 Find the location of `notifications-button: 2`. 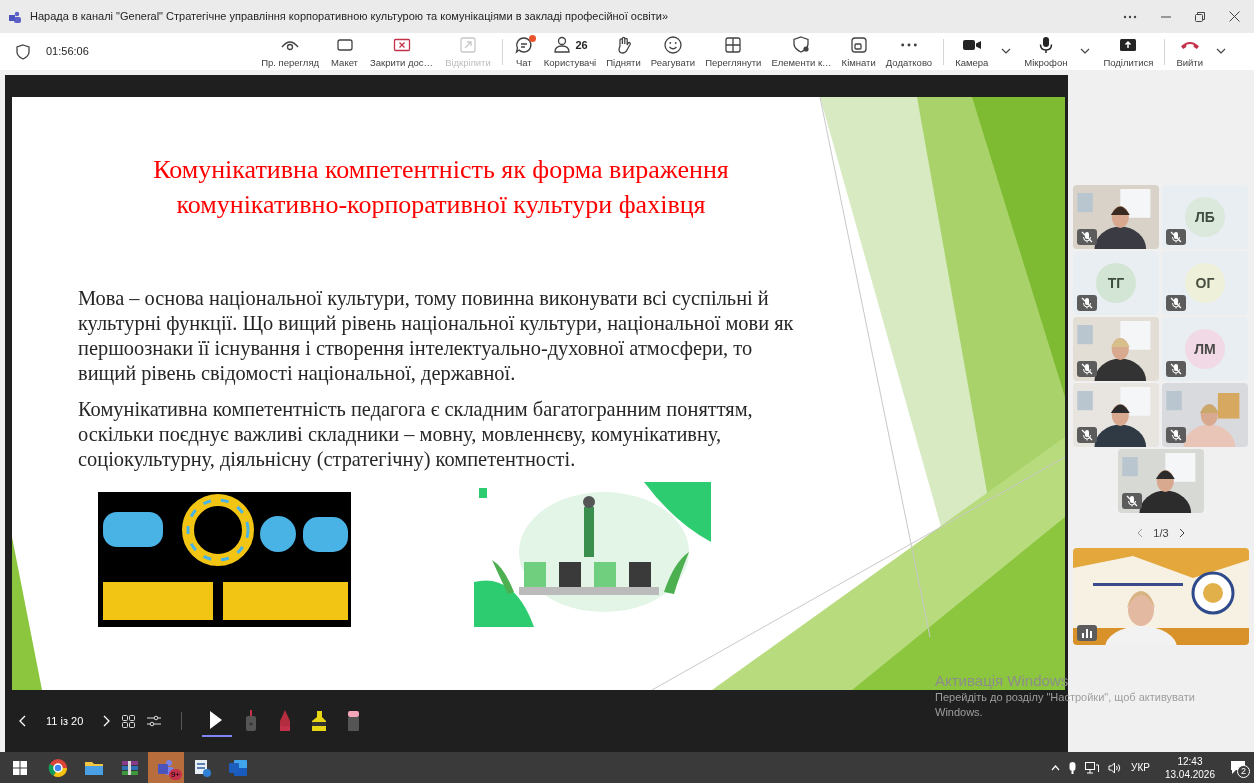

notifications-button: 2 is located at coordinates (1238, 767).